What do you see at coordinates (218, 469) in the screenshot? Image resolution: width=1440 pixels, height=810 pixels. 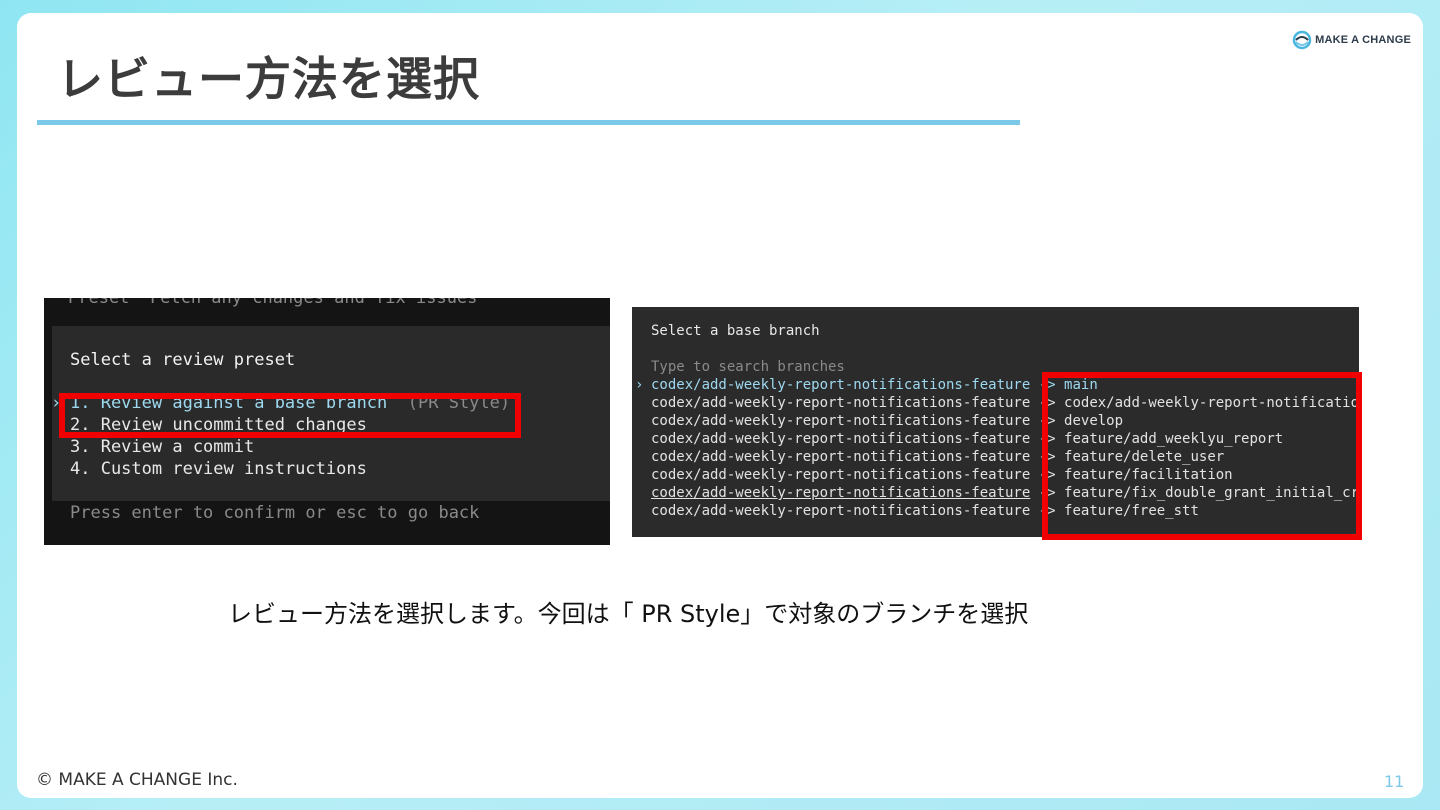 I see `preset-option: 4. Custom review instructions` at bounding box center [218, 469].